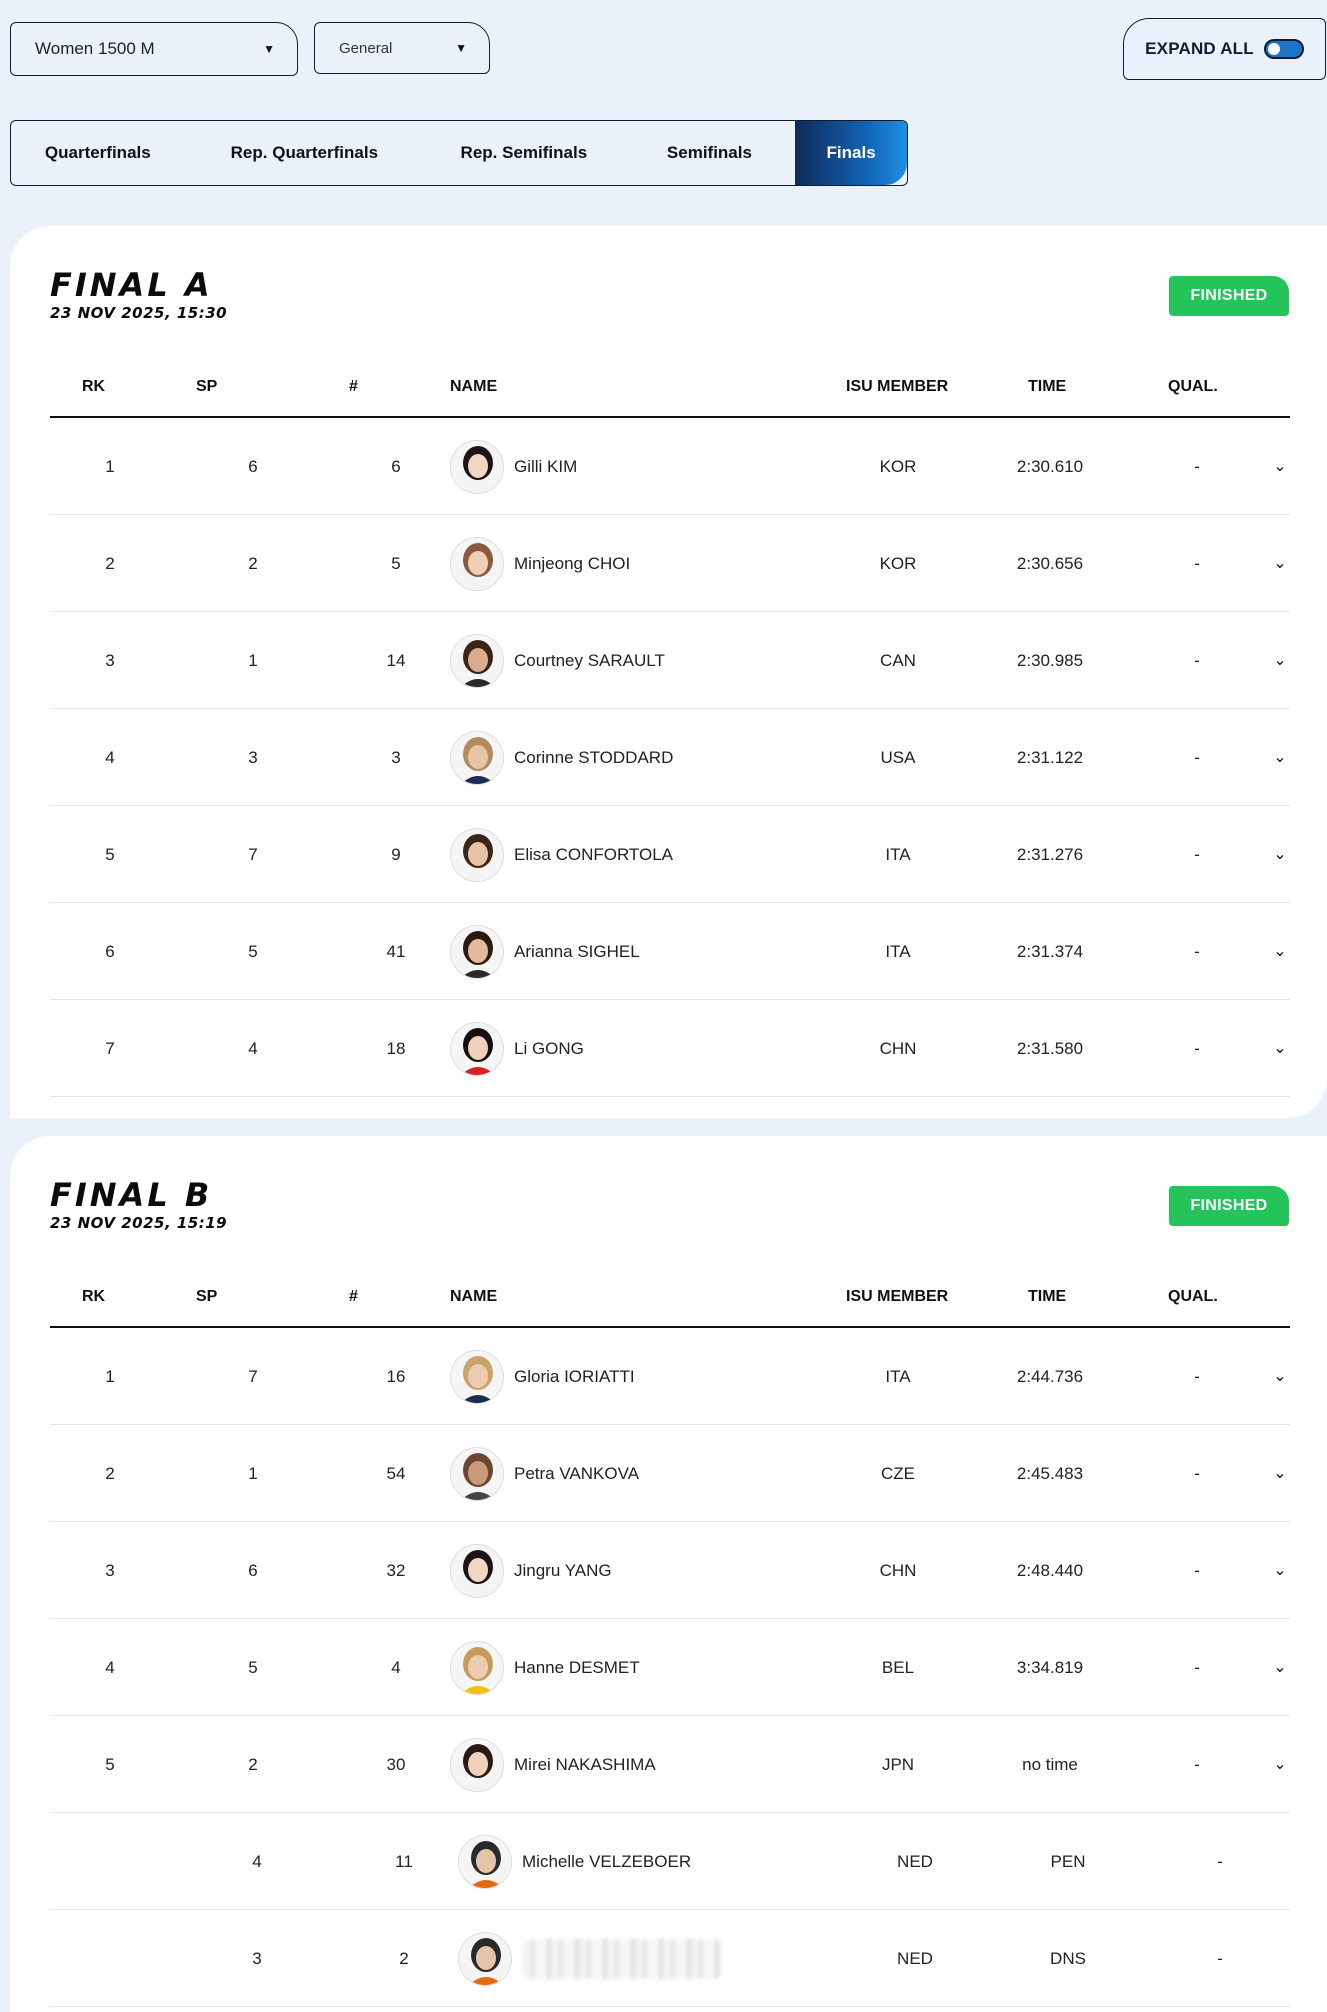 The image size is (1327, 2012). I want to click on col-header-qual: QUAL., so click(1193, 1296).